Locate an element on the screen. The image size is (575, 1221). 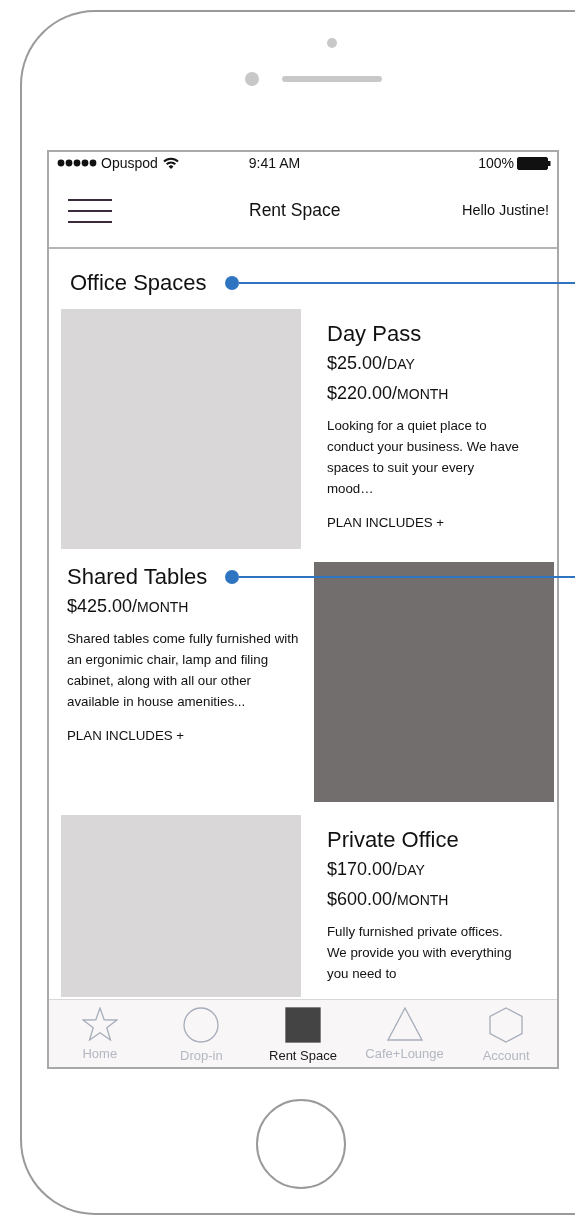
menu-icon is located at coordinates (90, 210).